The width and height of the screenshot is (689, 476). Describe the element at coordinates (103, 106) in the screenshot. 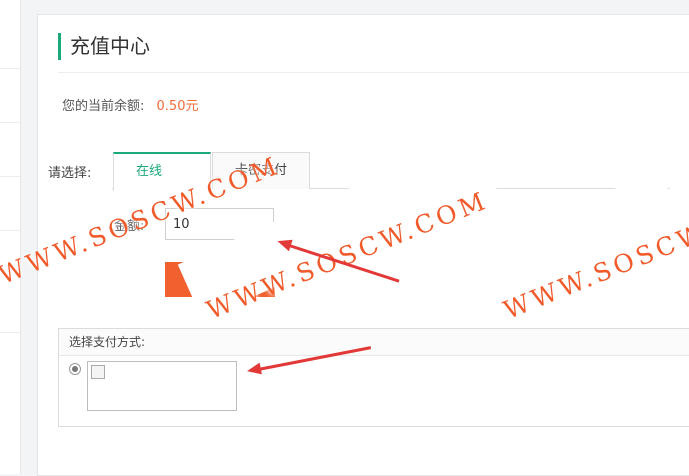

I see `balance-label: 您的当前余额:` at that location.